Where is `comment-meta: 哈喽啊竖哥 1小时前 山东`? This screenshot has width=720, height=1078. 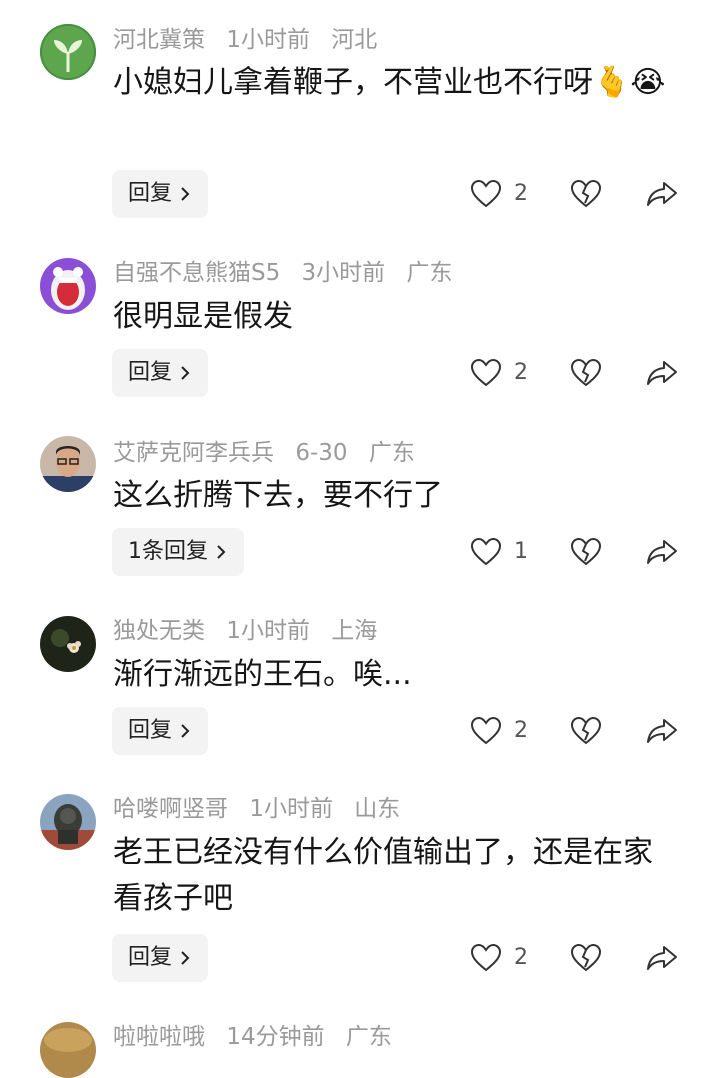 comment-meta: 哈喽啊竖哥 1小时前 山东 is located at coordinates (263, 809).